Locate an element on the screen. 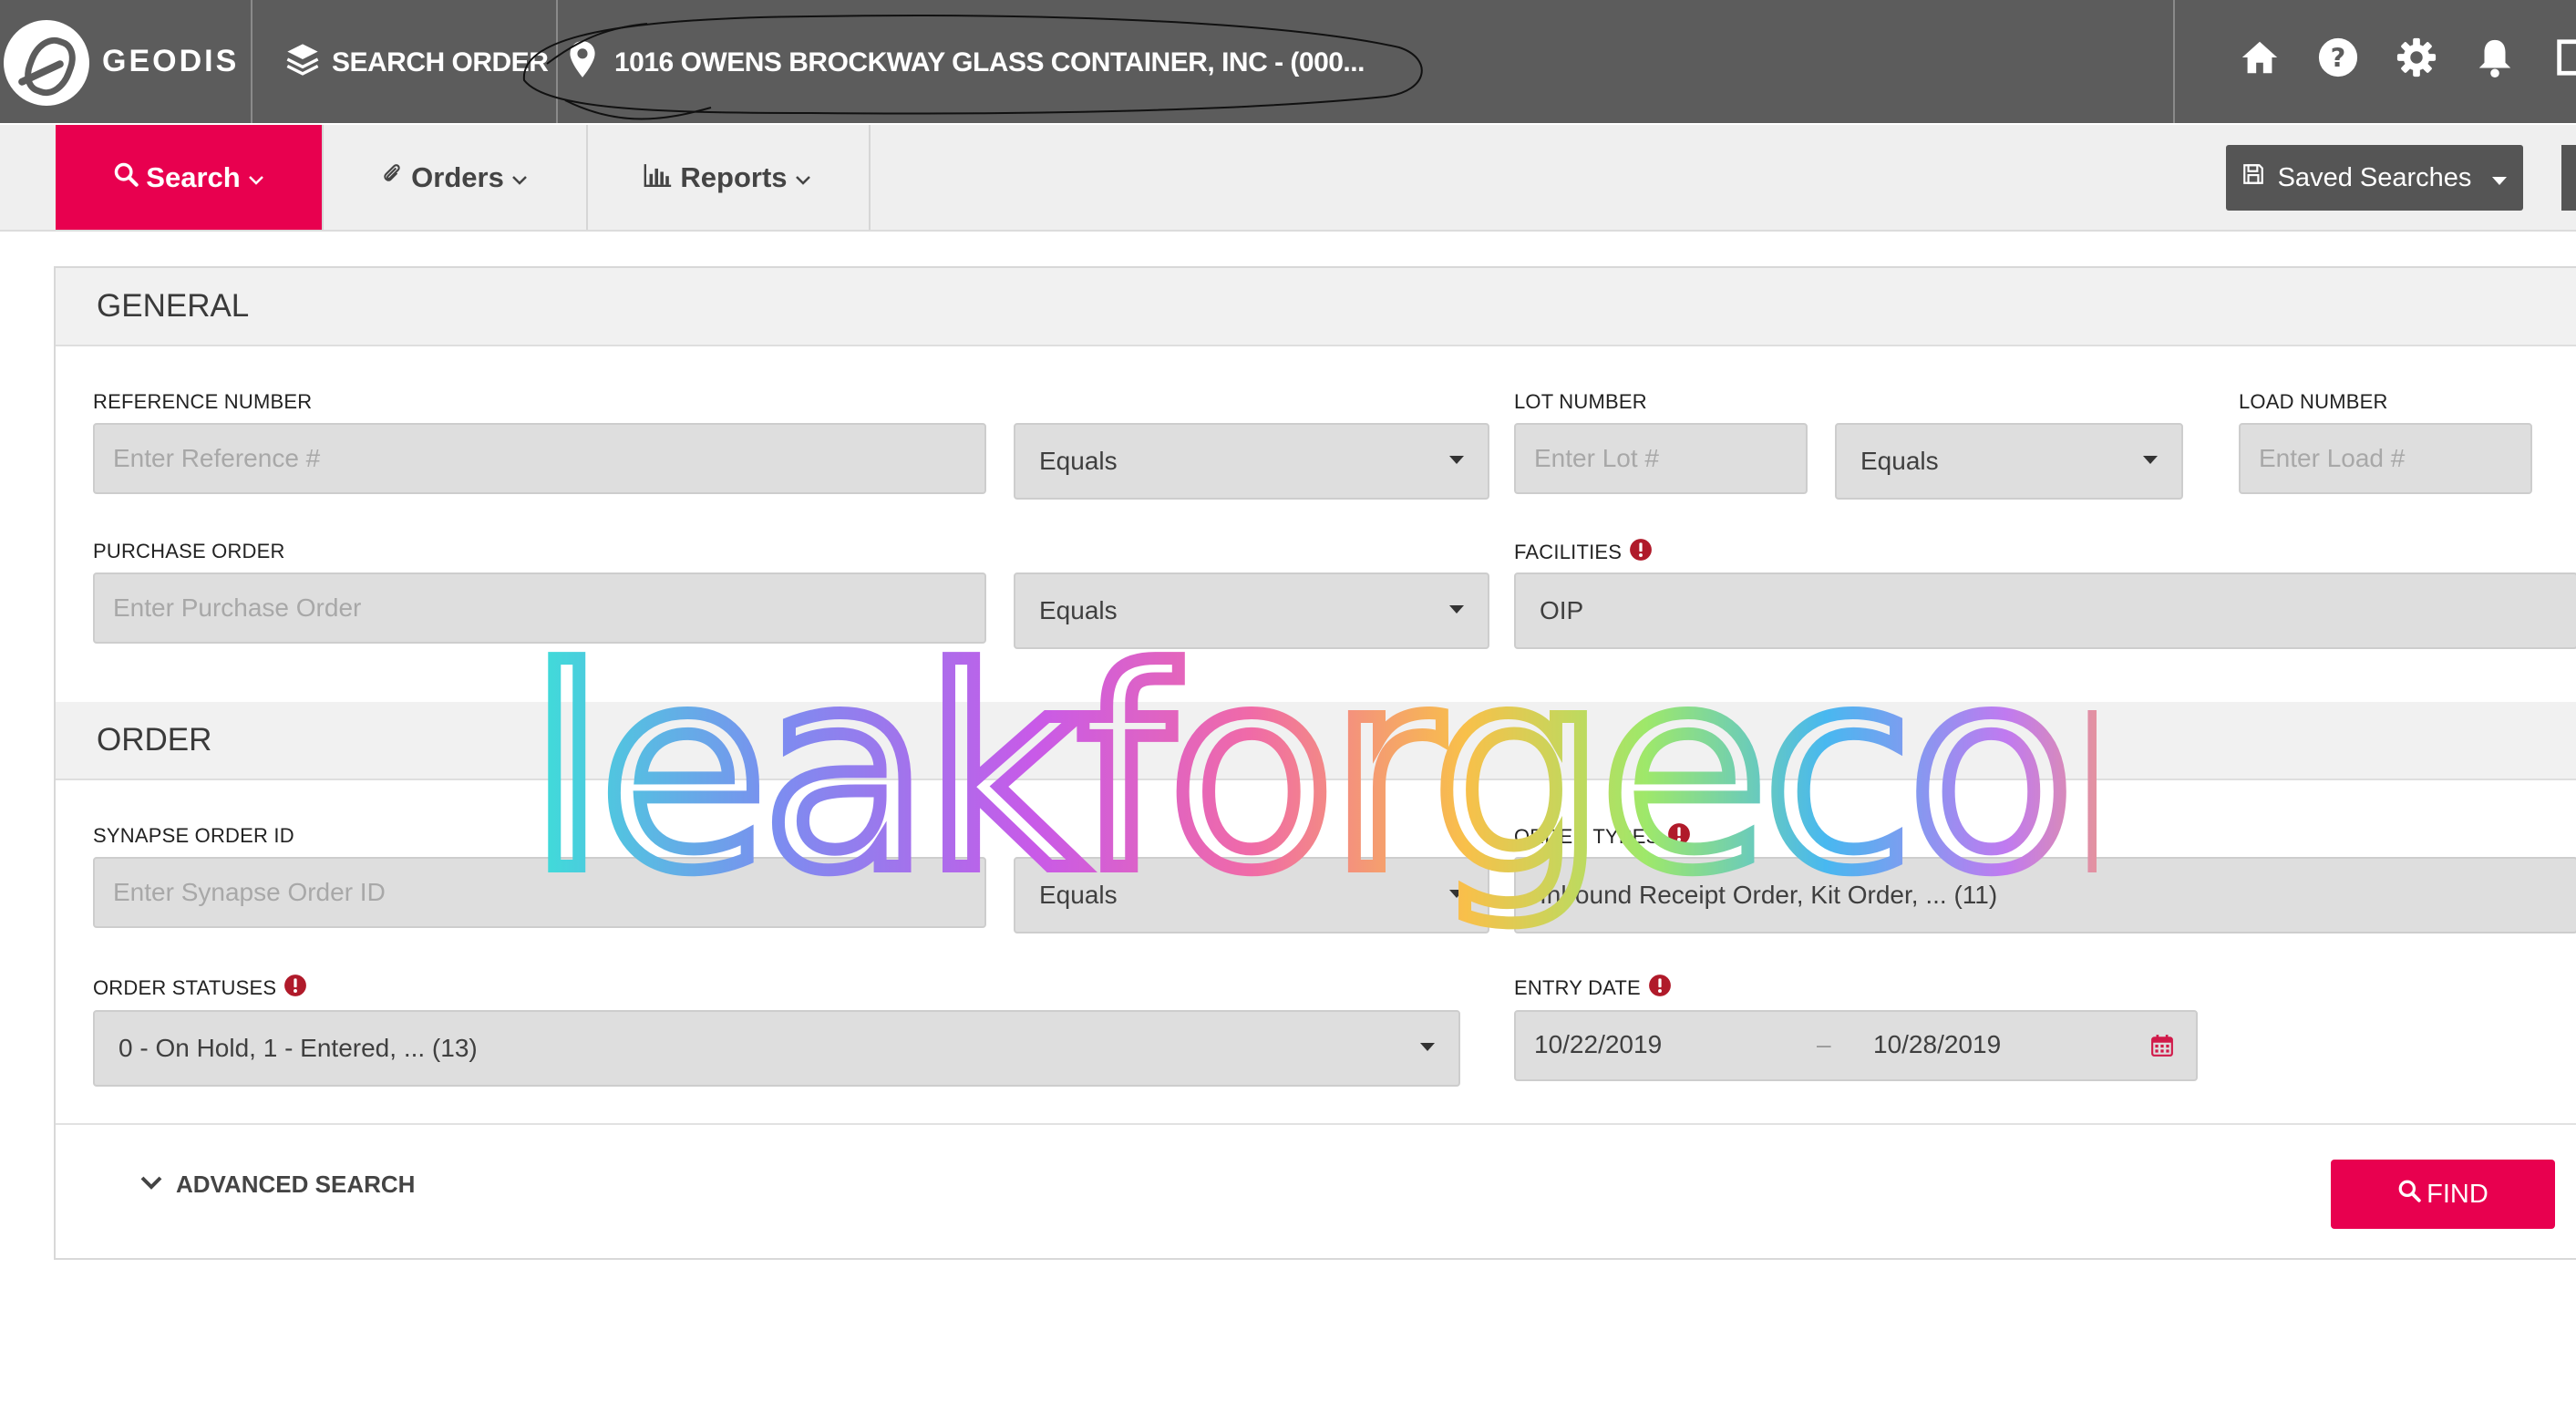 This screenshot has height=1413, width=2576. saved-searches-label: Saved Searches is located at coordinates (2374, 177).